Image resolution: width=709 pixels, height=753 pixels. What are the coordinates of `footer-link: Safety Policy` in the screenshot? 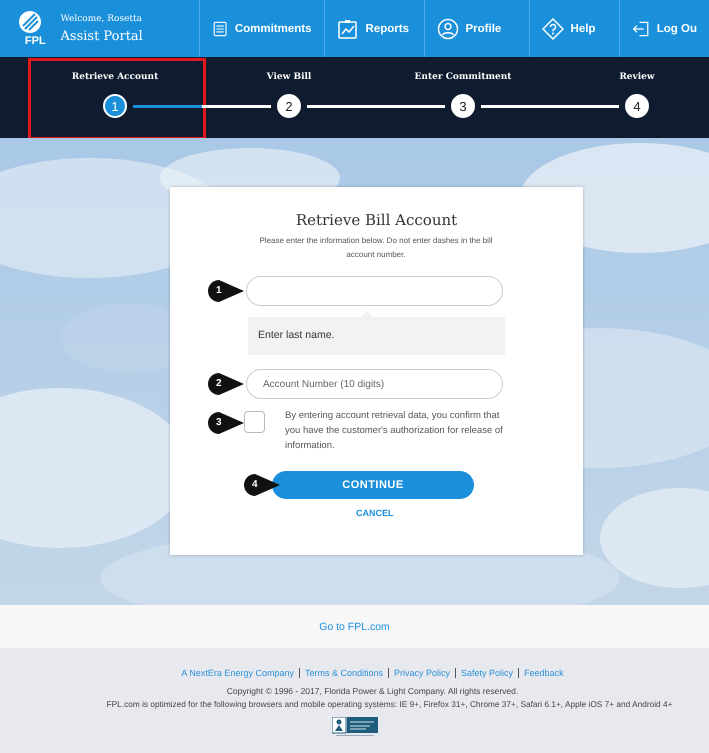 It's located at (486, 673).